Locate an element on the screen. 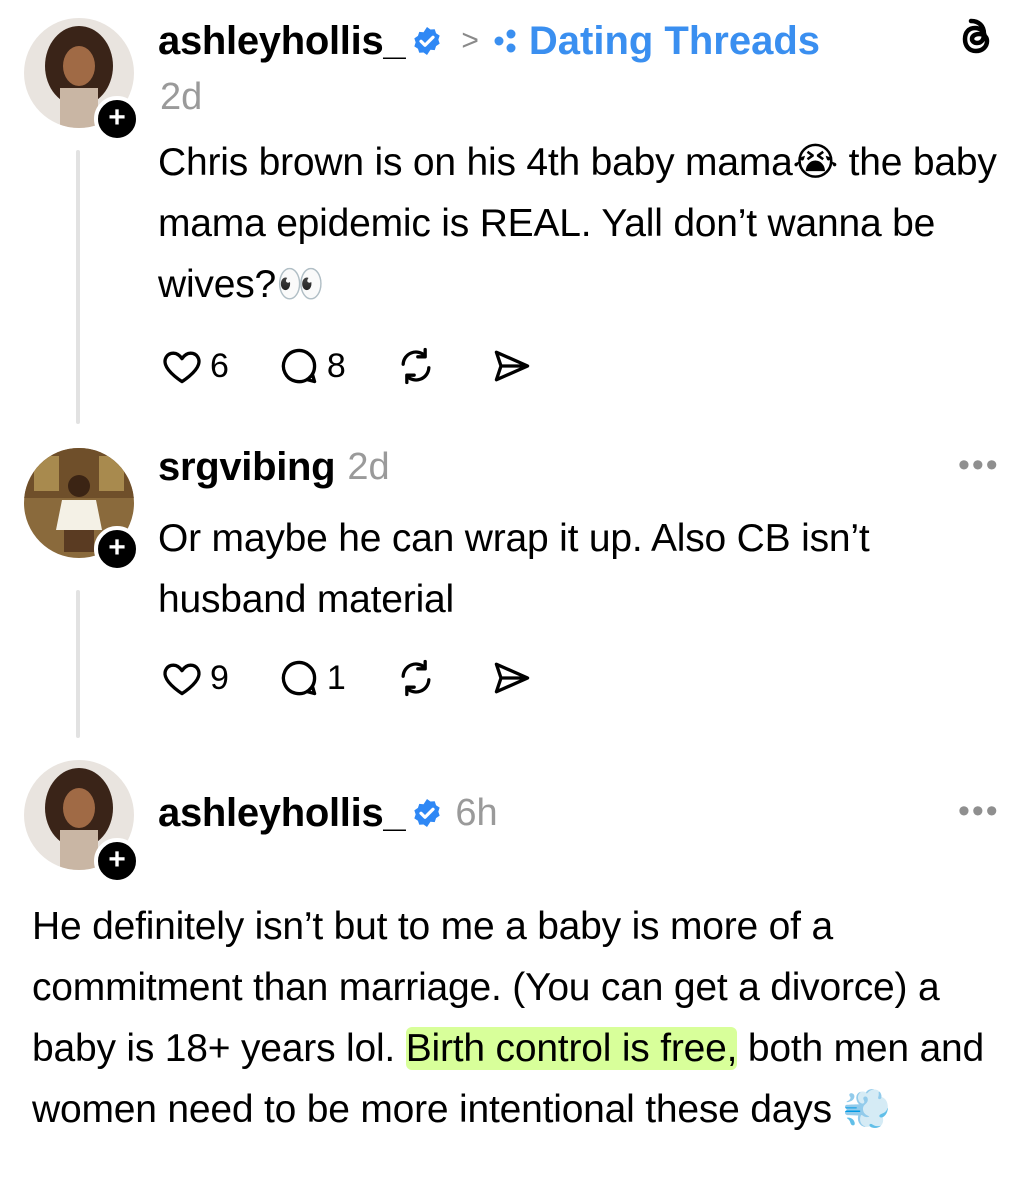 Image resolution: width=1034 pixels, height=1200 pixels. reply-button: 8 is located at coordinates (311, 366).